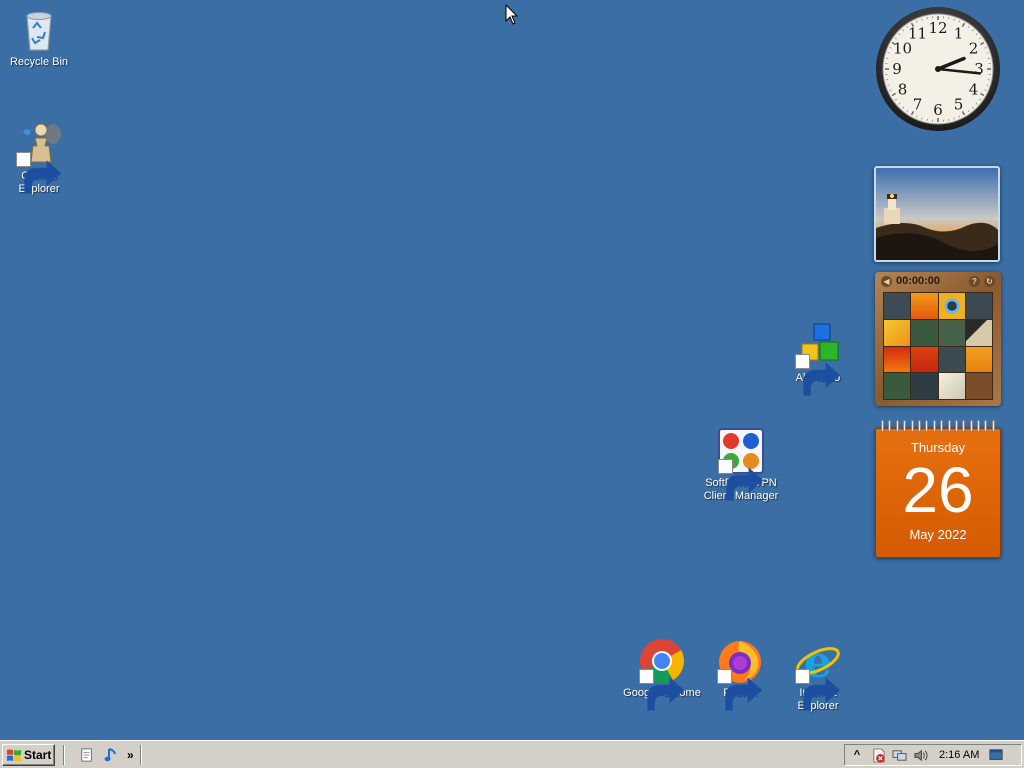 The width and height of the screenshot is (1024, 768). What do you see at coordinates (857, 755) in the screenshot?
I see `tray-expand-icon: ^` at bounding box center [857, 755].